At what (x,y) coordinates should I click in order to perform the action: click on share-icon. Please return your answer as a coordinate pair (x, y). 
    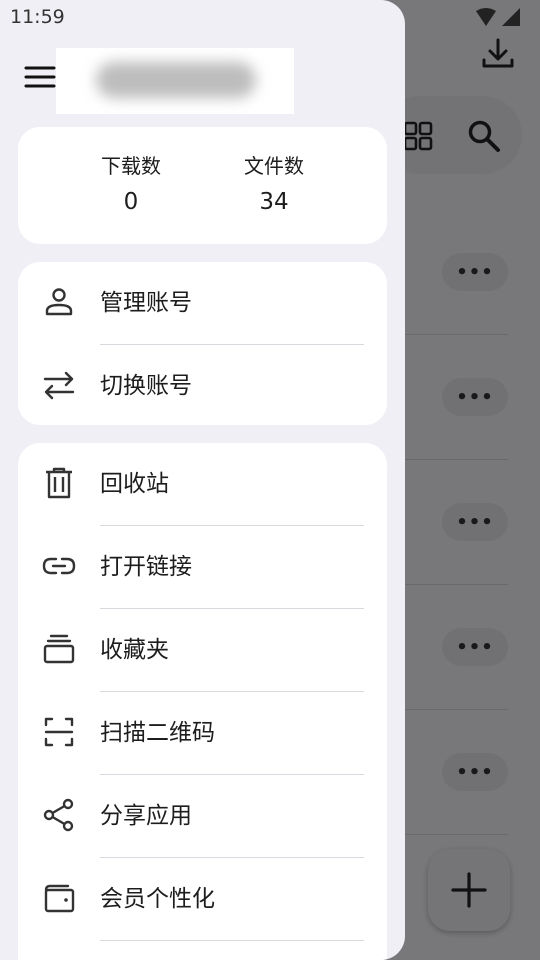
    Looking at the image, I should click on (58, 815).